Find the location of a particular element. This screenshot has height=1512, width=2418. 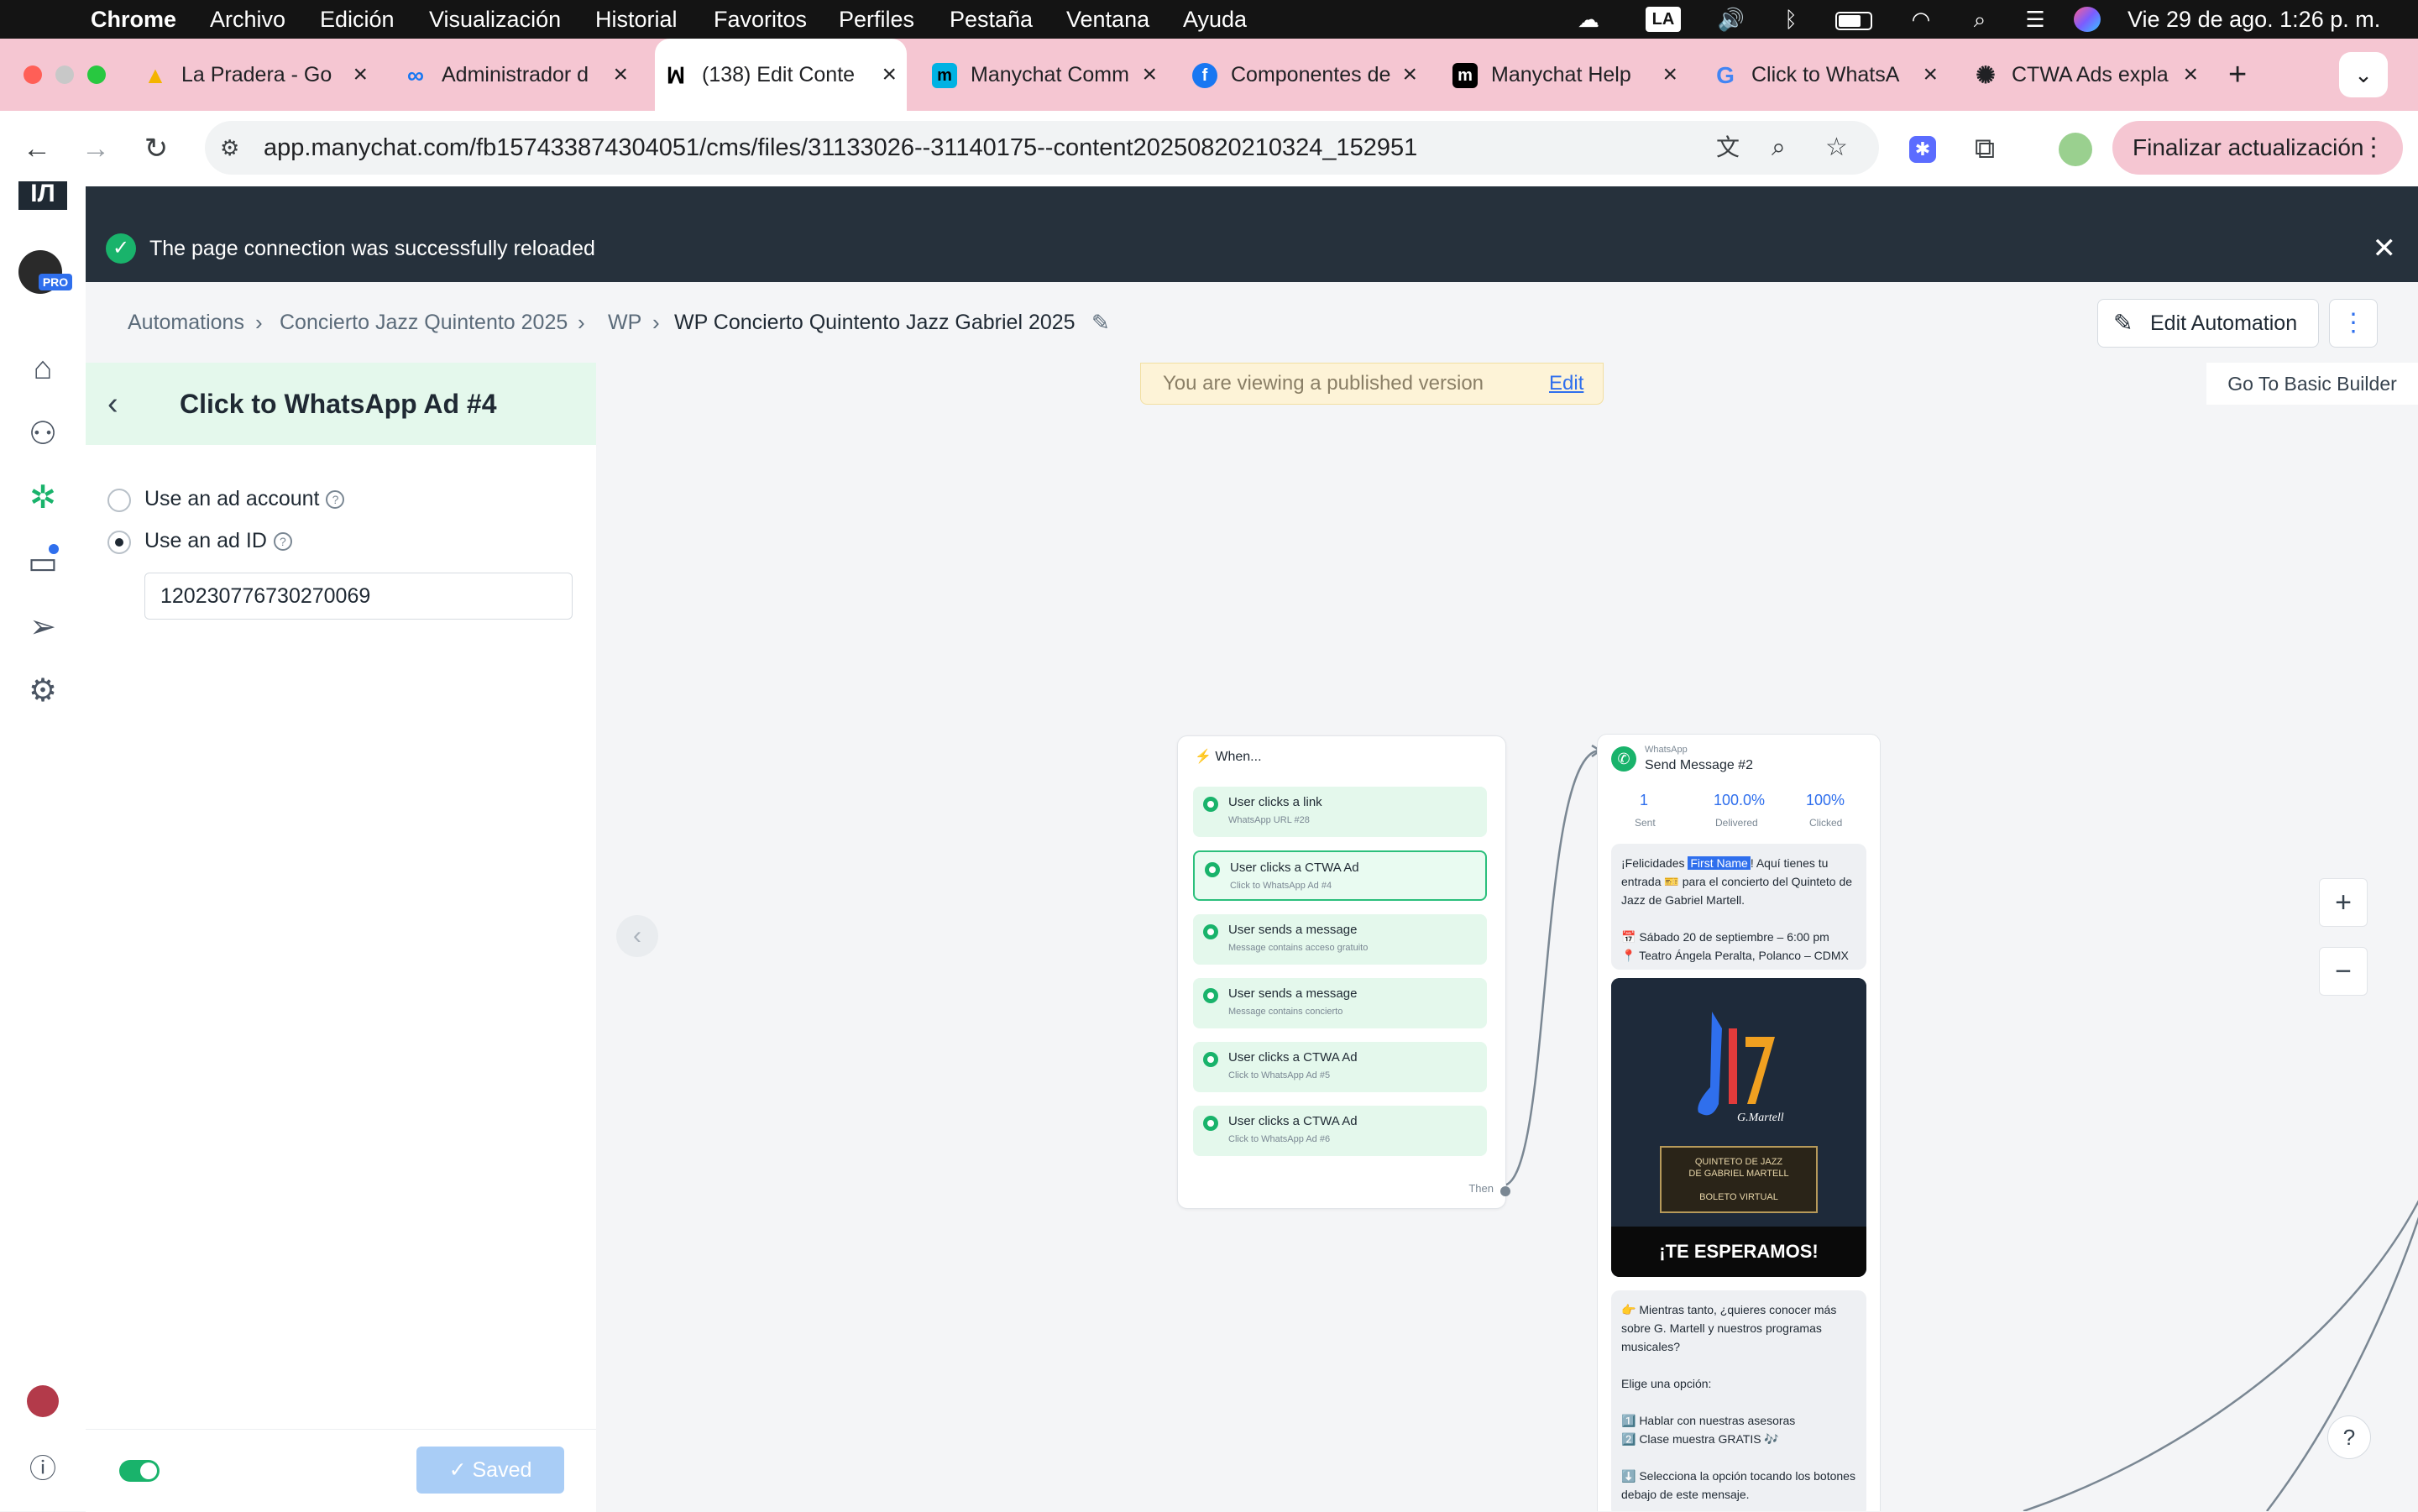

forward-arrow-icon: → is located at coordinates (95, 148).